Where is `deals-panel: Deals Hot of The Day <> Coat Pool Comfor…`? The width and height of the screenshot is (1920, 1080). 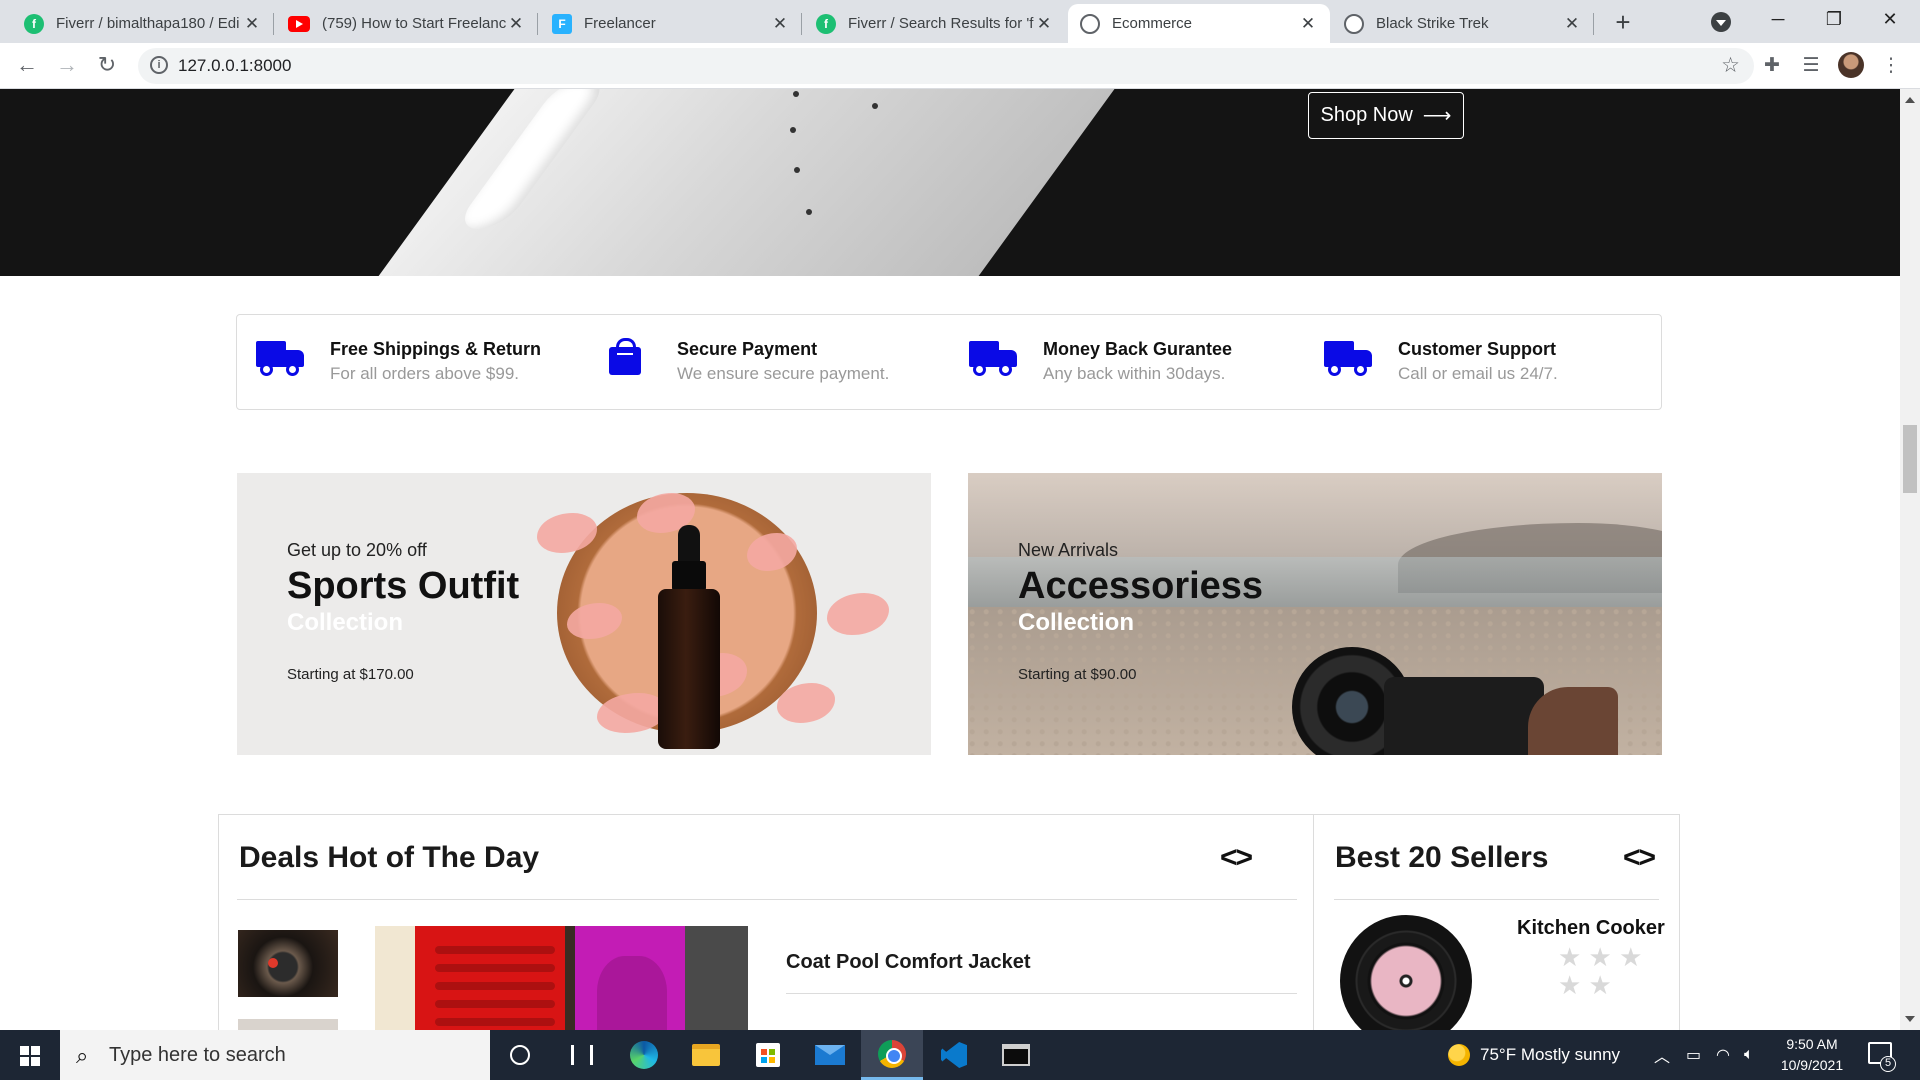
deals-panel: Deals Hot of The Day <> Coat Pool Comfor… is located at coordinates (766, 922).